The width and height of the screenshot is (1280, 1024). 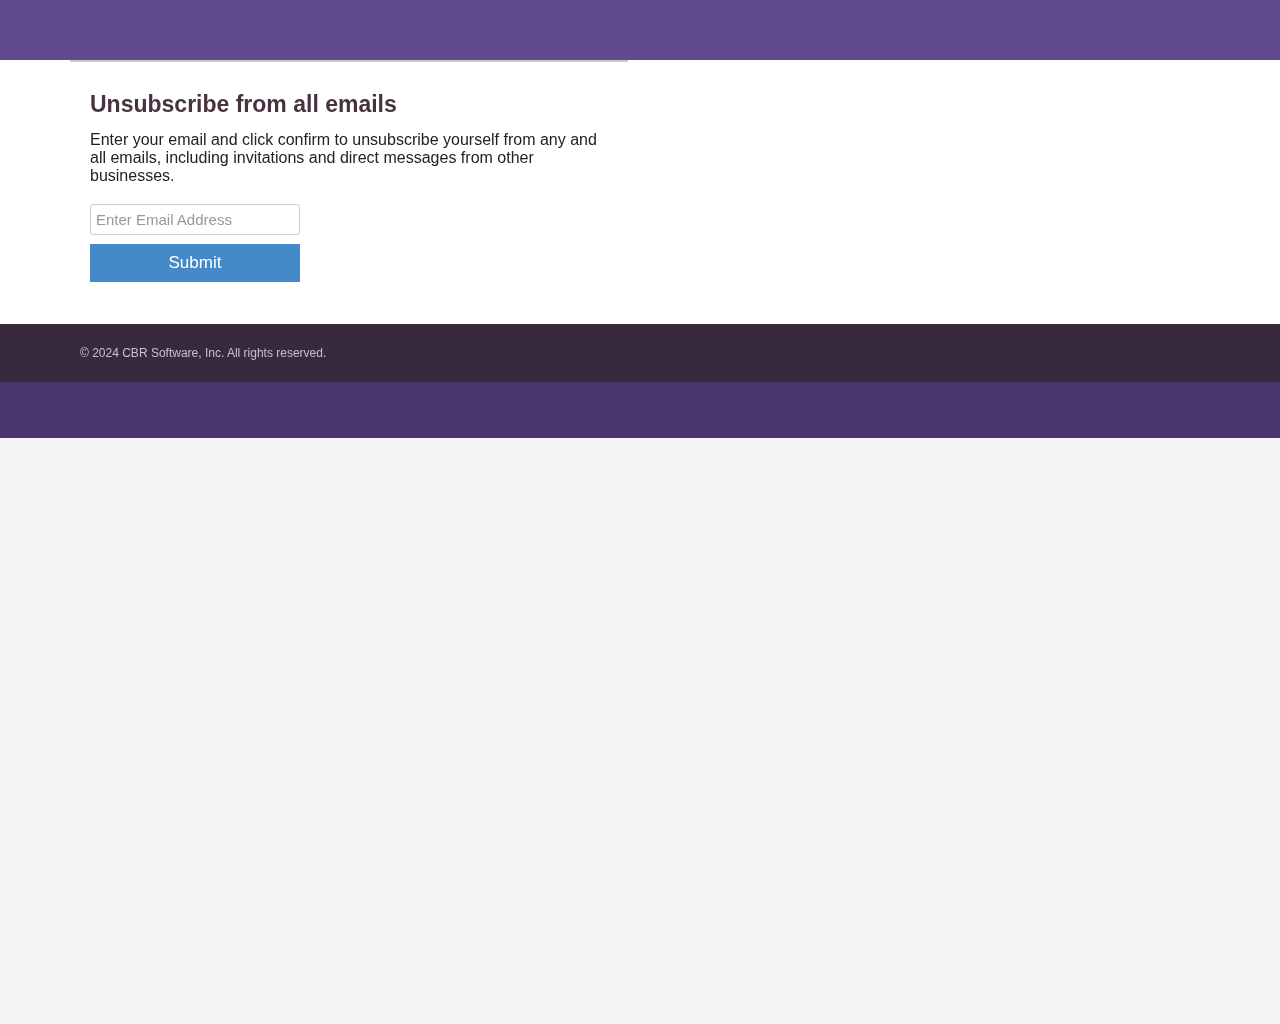 What do you see at coordinates (195, 263) in the screenshot?
I see `submit-button: Submit` at bounding box center [195, 263].